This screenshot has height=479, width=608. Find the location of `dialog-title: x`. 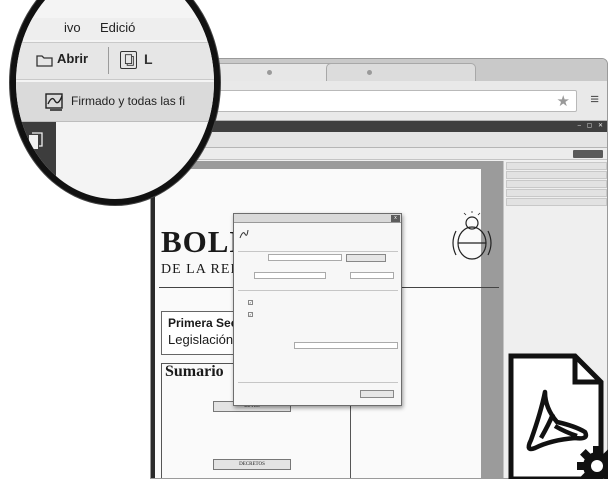

dialog-title: x is located at coordinates (317, 218).